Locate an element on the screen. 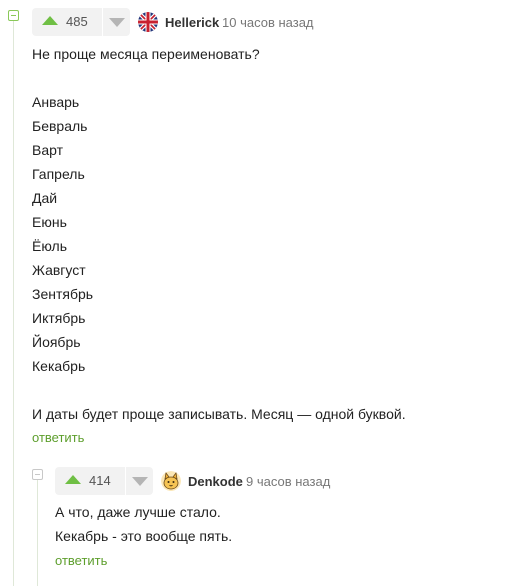  comment-line: Кекабрь - это вообще пять. is located at coordinates (144, 536).